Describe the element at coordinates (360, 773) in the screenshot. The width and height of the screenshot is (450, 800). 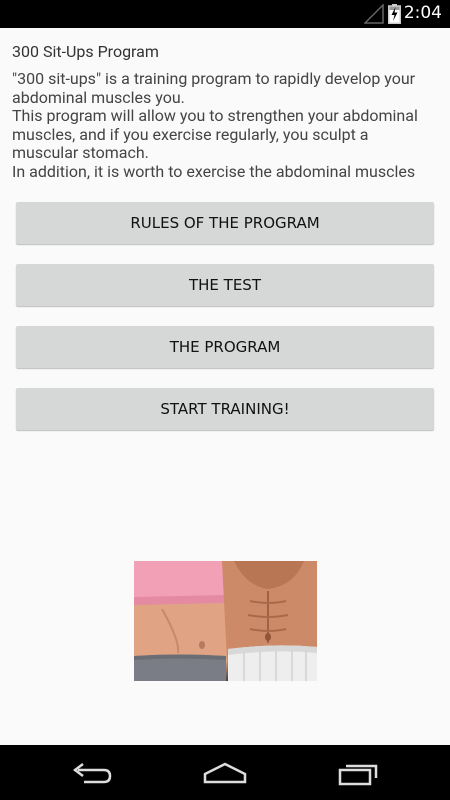
I see `recent-apps-icon` at that location.